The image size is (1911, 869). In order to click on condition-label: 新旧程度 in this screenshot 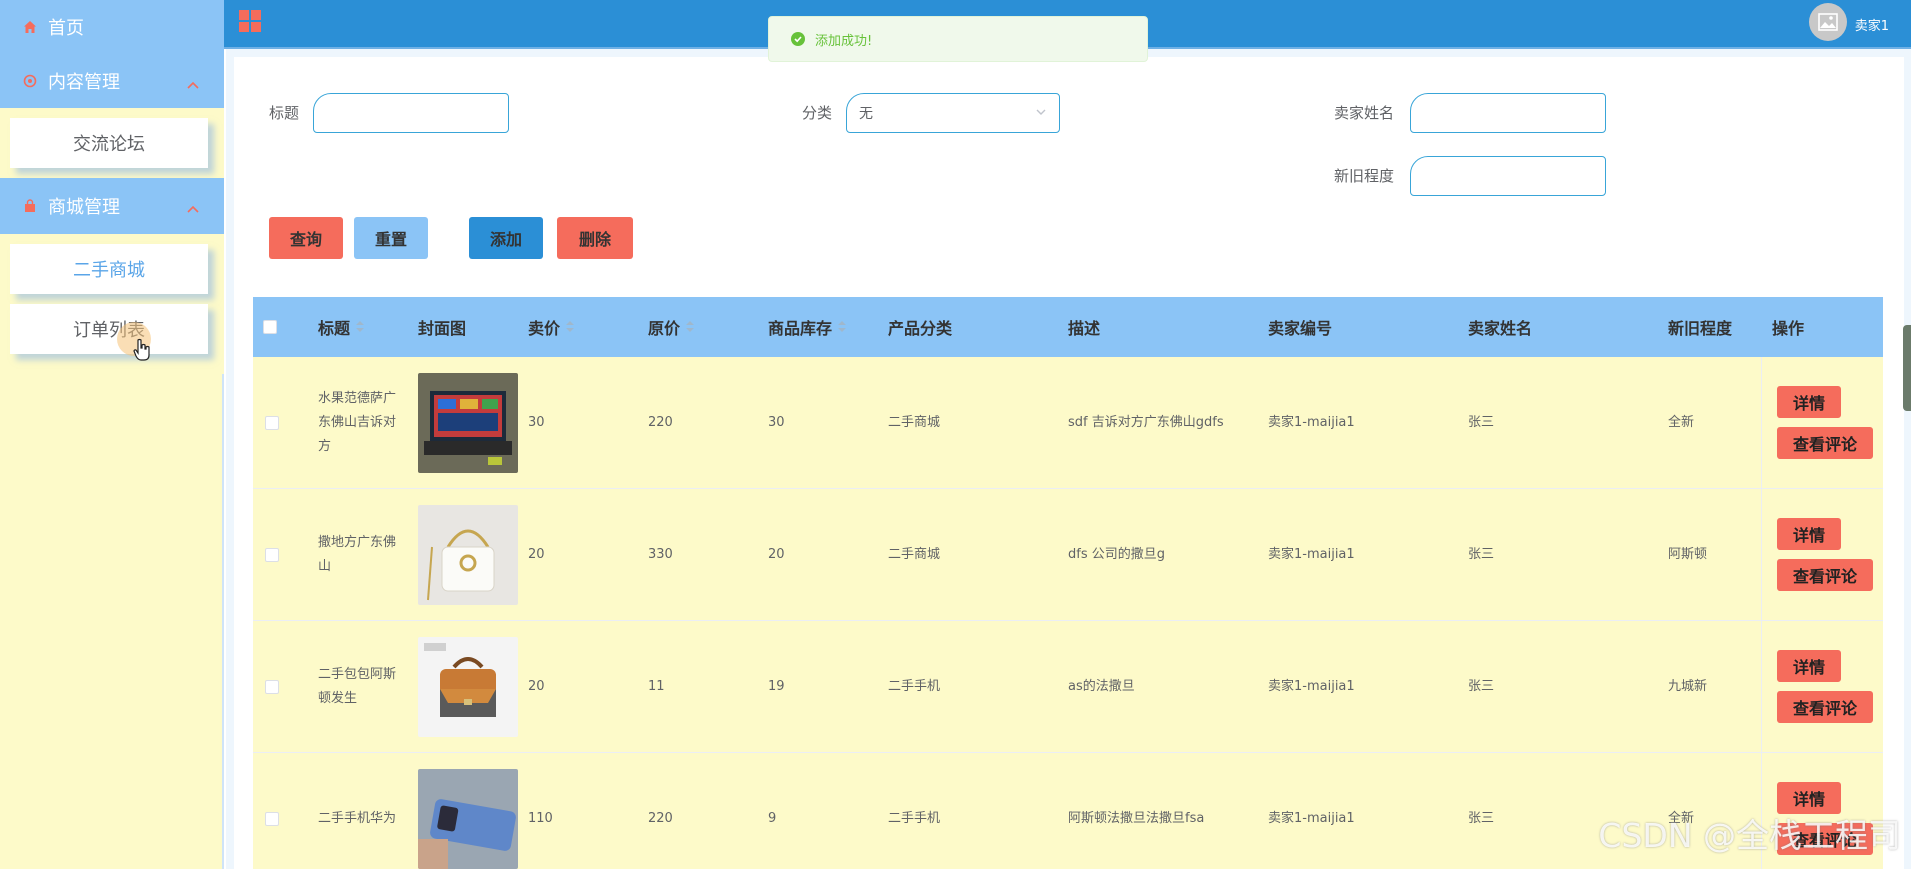, I will do `click(1364, 176)`.